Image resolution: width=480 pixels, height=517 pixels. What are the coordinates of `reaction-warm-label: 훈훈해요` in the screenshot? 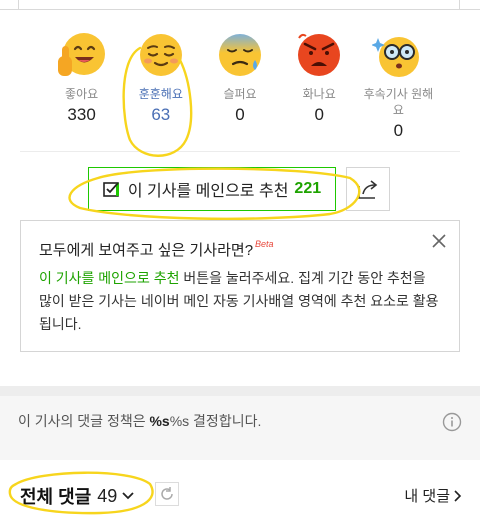 It's located at (160, 94).